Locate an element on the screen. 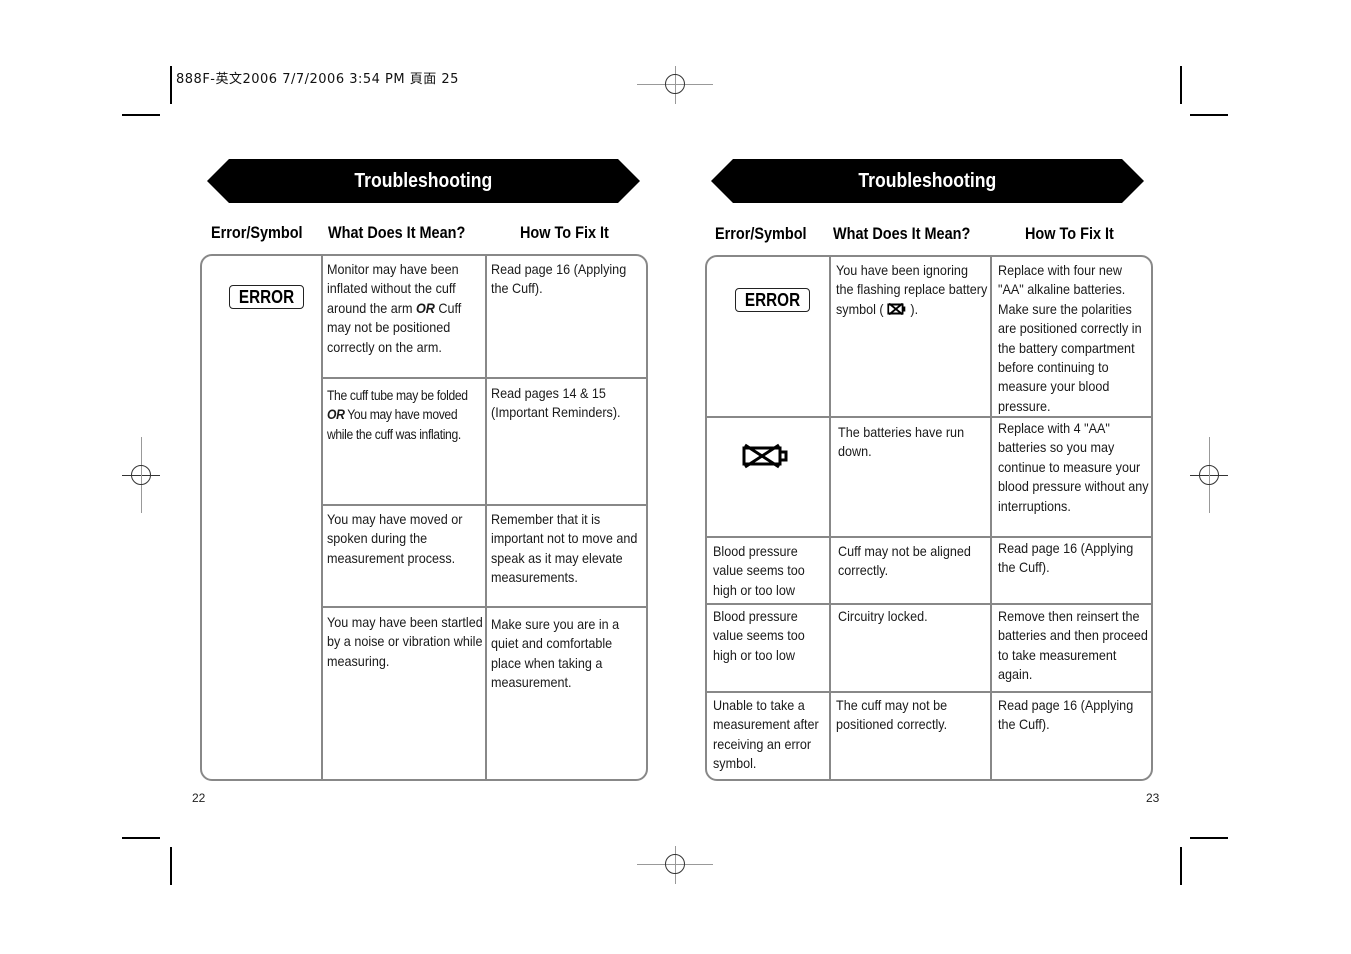  table-row-meaning: Cuff may not be aligned correctly. is located at coordinates (904, 561).